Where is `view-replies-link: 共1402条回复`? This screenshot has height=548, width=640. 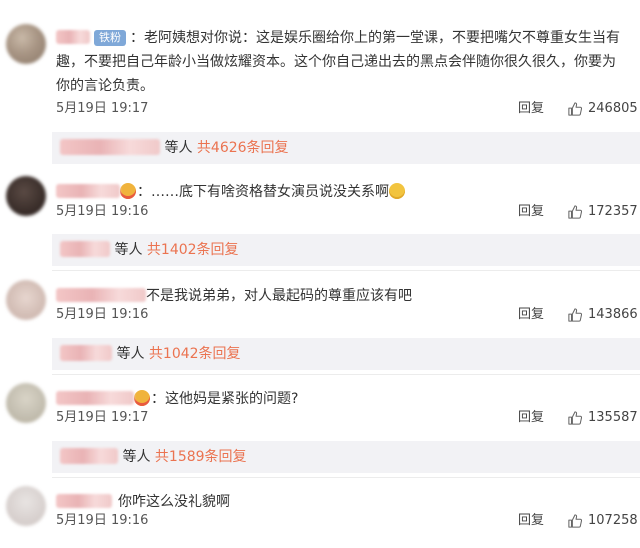 view-replies-link: 共1402条回复 is located at coordinates (193, 250).